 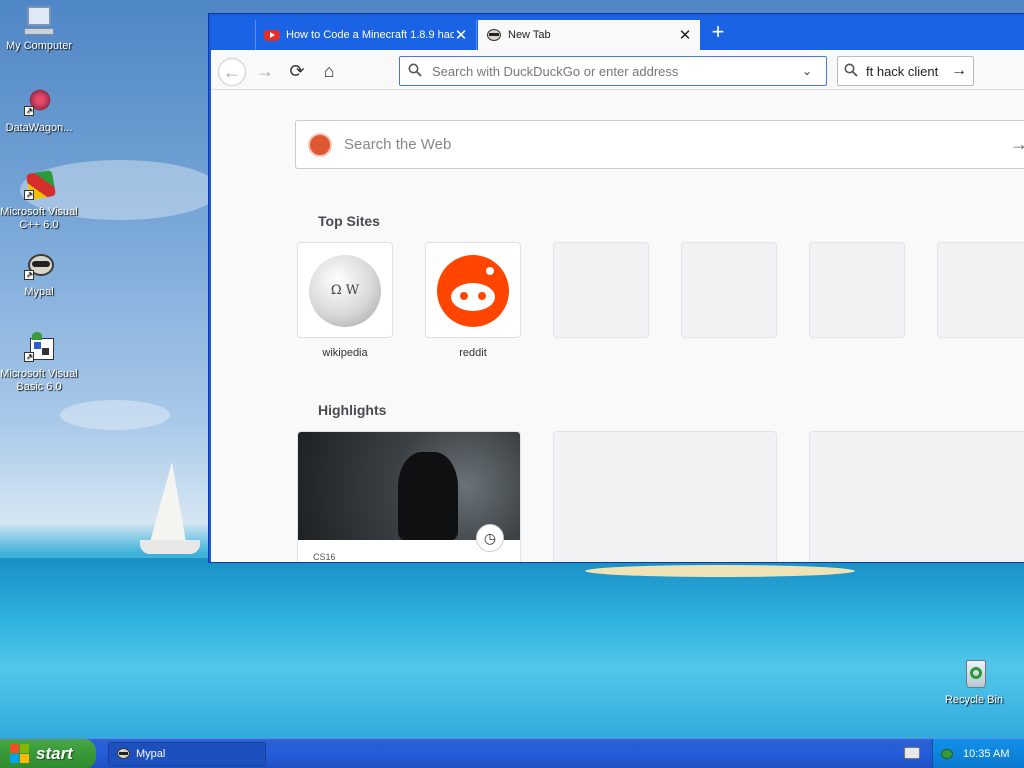 What do you see at coordinates (902, 71) in the screenshot?
I see `search-bar-value: ft hack client` at bounding box center [902, 71].